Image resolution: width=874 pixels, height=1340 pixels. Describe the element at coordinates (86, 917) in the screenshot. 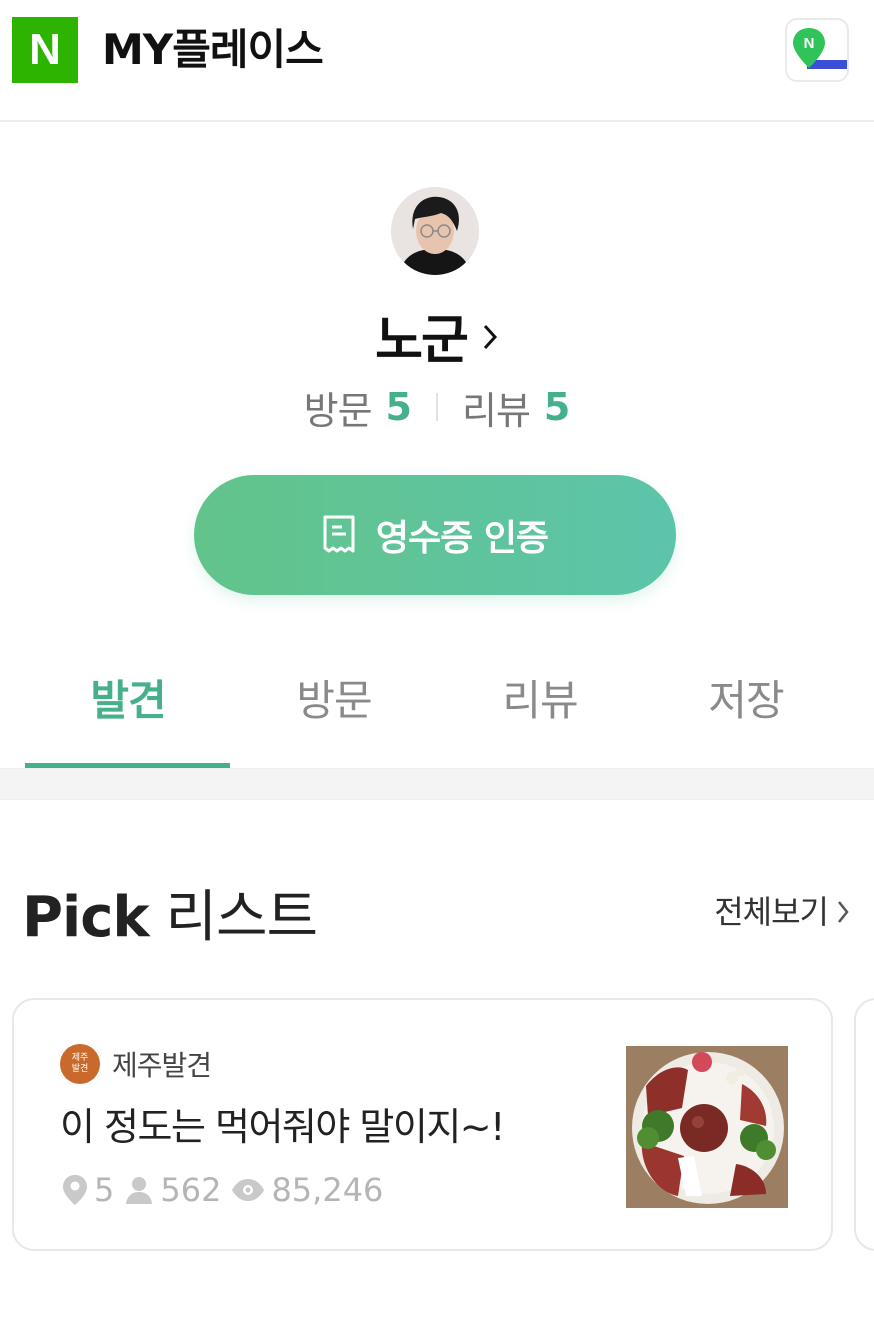

I see `pick-list-heading-bold: Pick` at that location.